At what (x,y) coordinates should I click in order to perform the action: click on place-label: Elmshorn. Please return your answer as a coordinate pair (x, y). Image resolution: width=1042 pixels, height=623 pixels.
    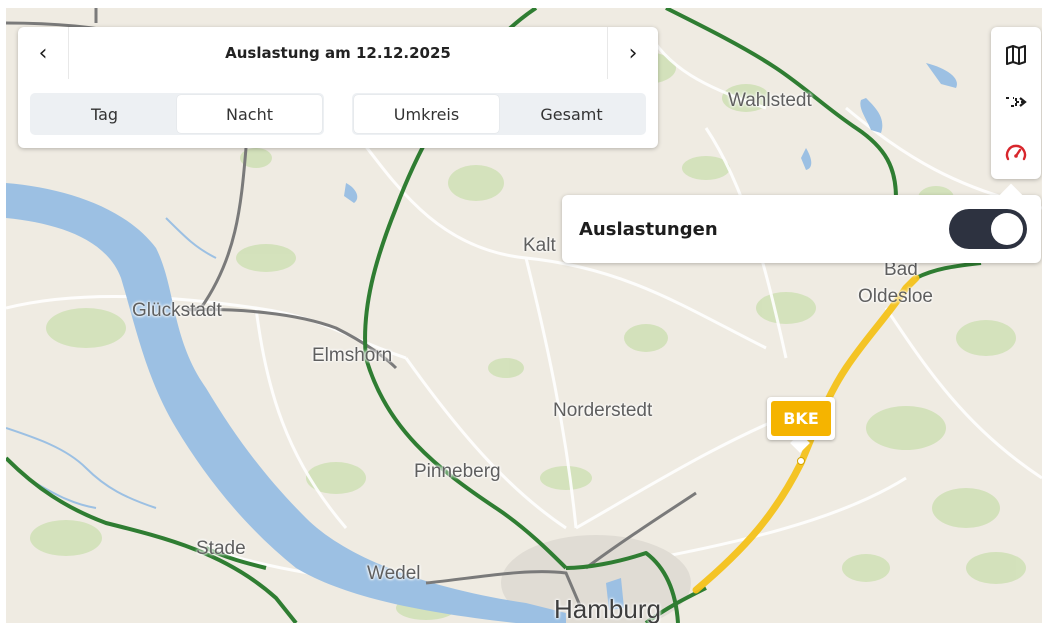
    Looking at the image, I should click on (352, 355).